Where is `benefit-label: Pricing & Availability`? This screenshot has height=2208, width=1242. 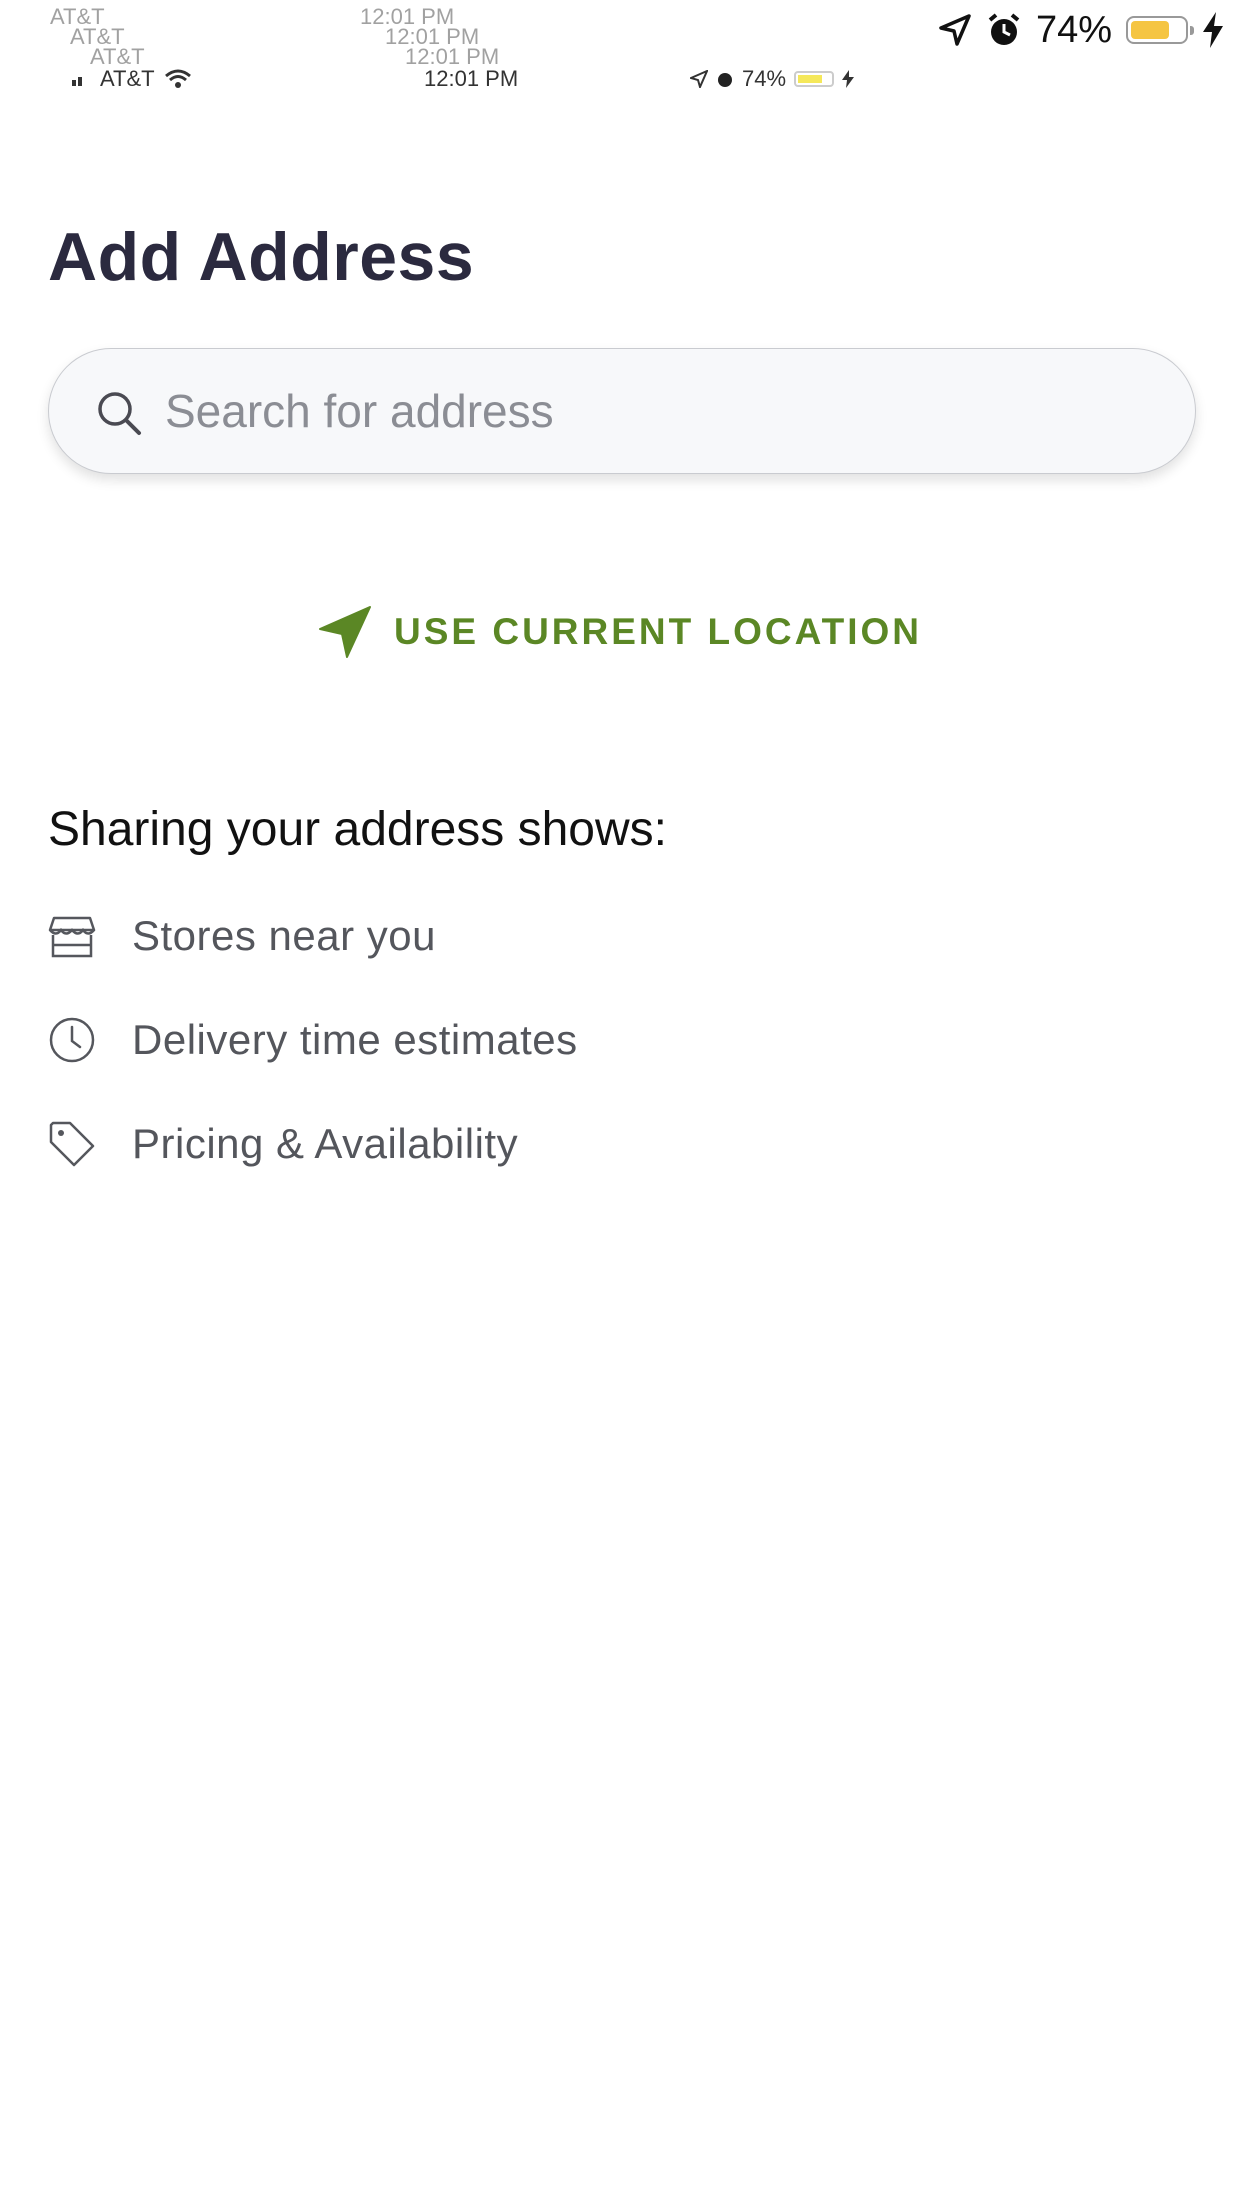 benefit-label: Pricing & Availability is located at coordinates (325, 1143).